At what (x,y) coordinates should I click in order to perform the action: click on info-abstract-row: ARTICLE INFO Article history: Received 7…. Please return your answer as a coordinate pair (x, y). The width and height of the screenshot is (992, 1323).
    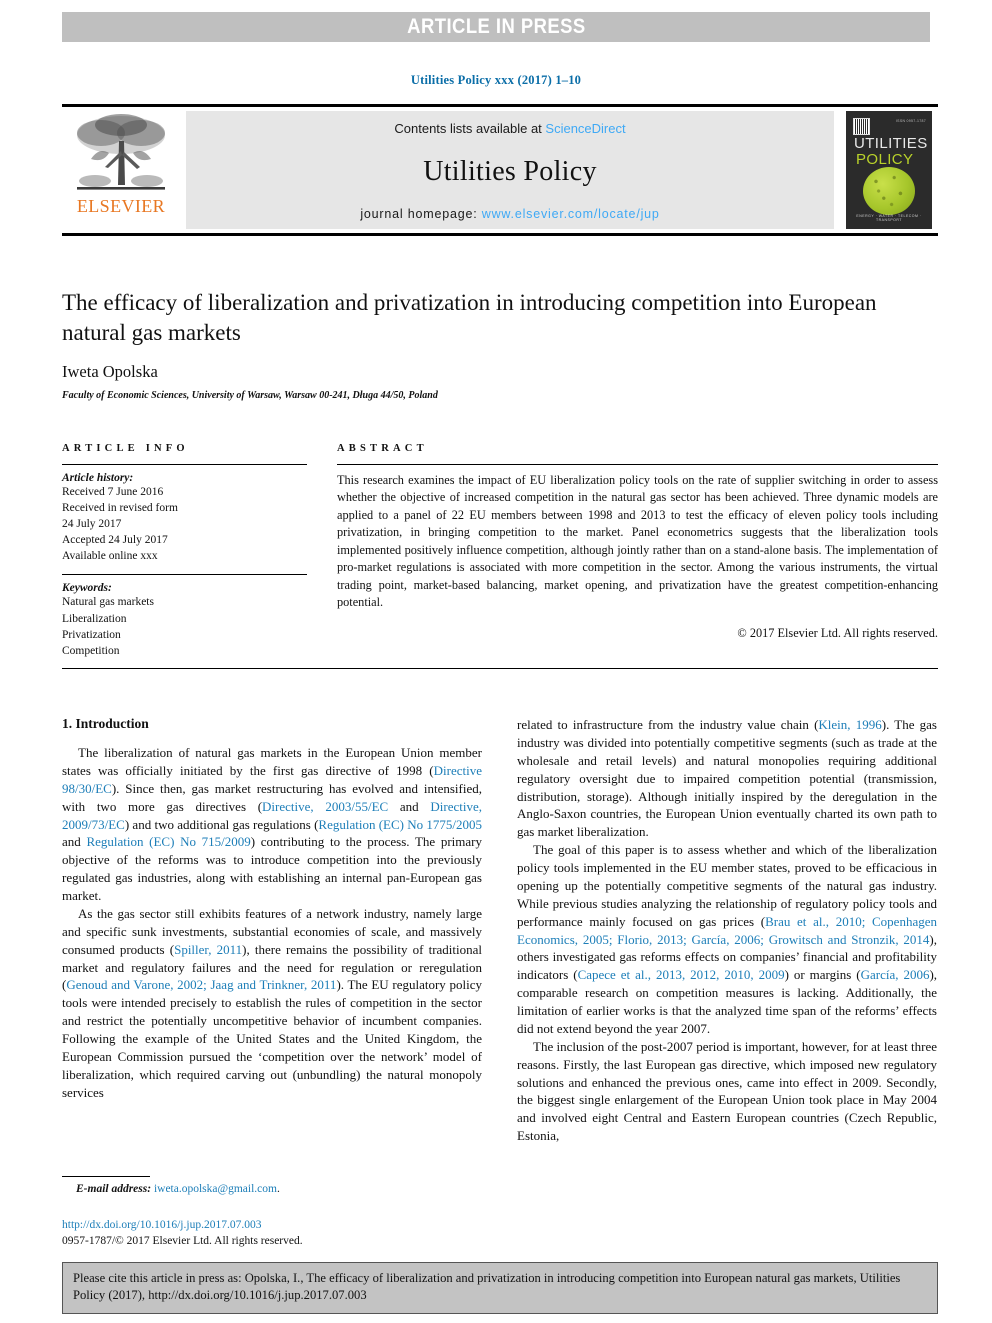
    Looking at the image, I should click on (500, 551).